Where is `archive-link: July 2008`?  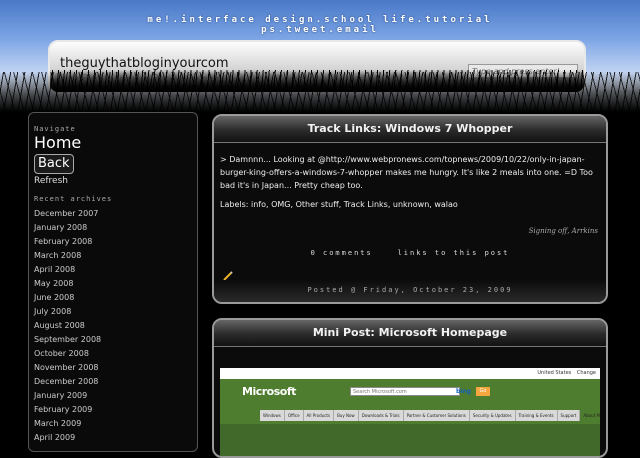
archive-link: July 2008 is located at coordinates (113, 312).